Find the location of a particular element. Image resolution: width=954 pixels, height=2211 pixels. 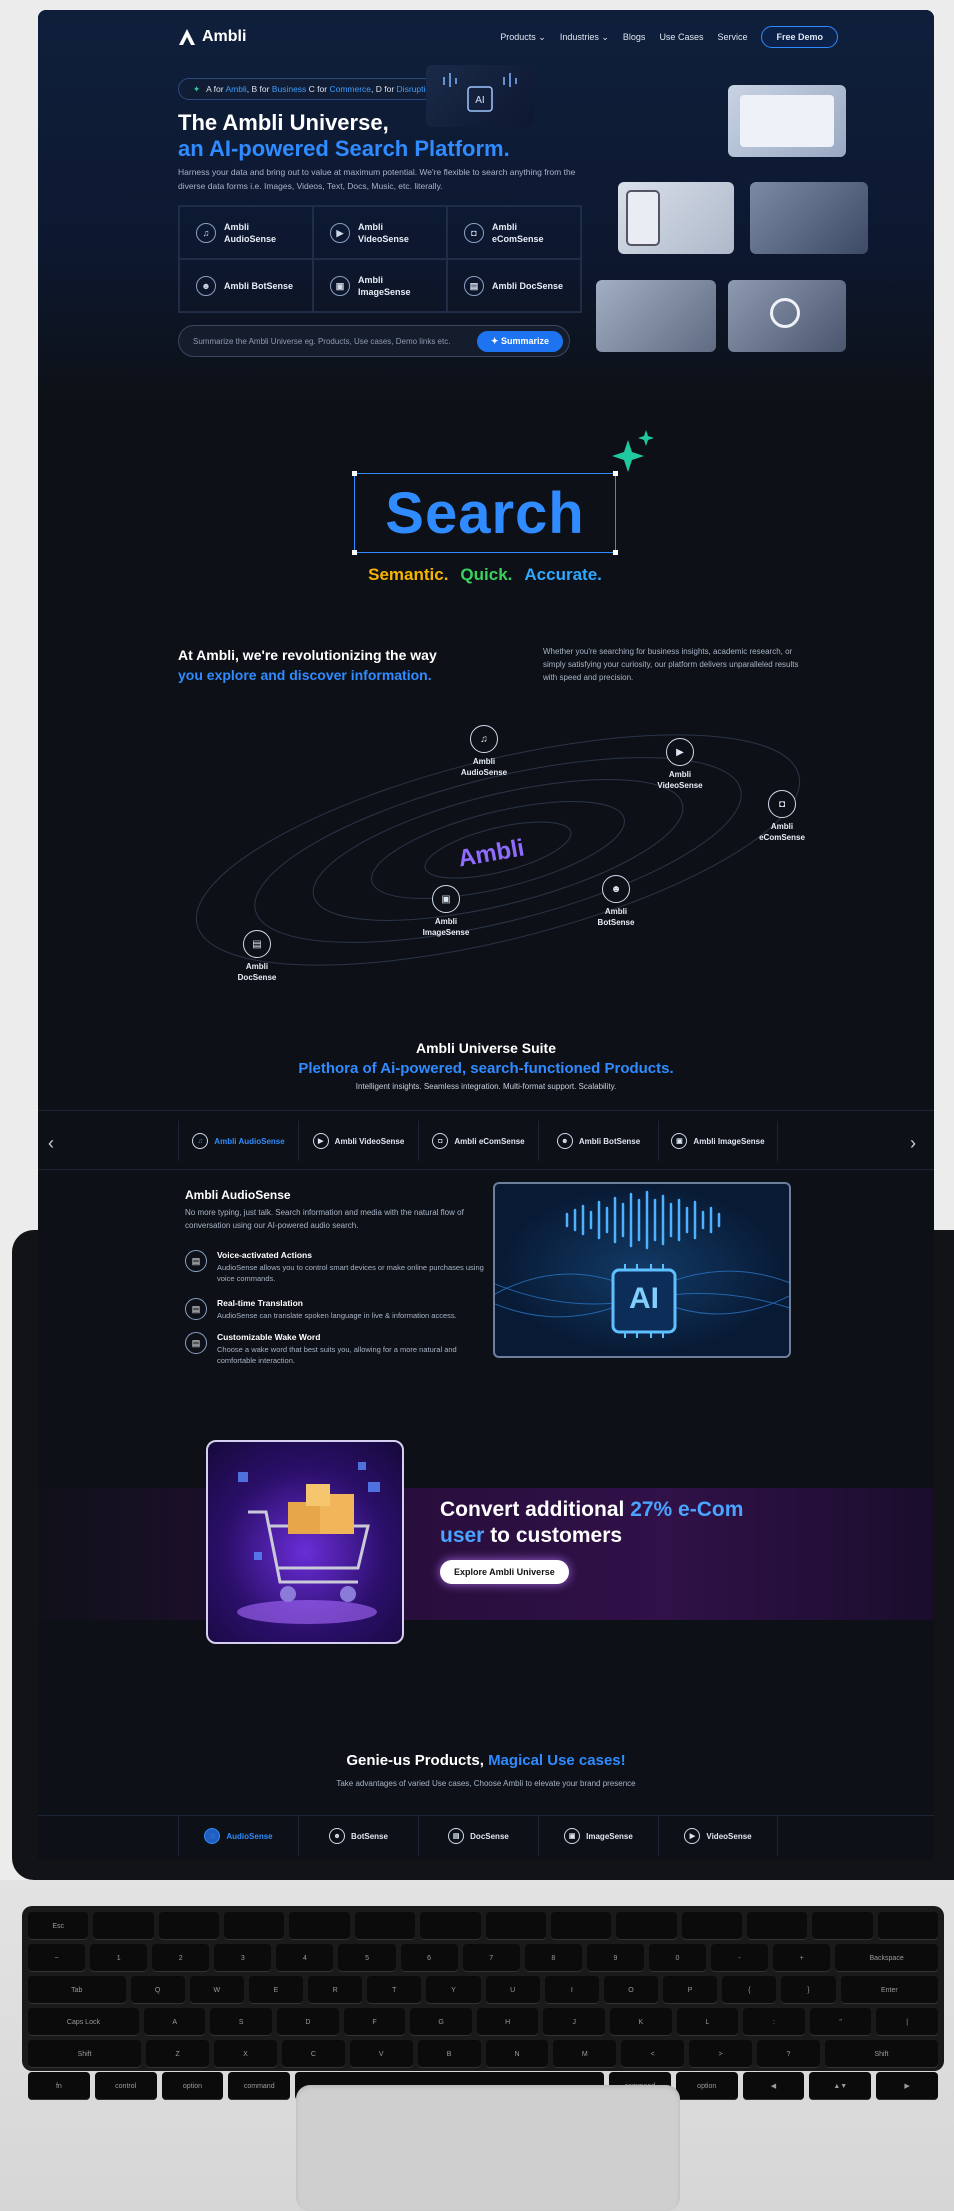

keyboard-key: Backspace is located at coordinates (886, 1958).